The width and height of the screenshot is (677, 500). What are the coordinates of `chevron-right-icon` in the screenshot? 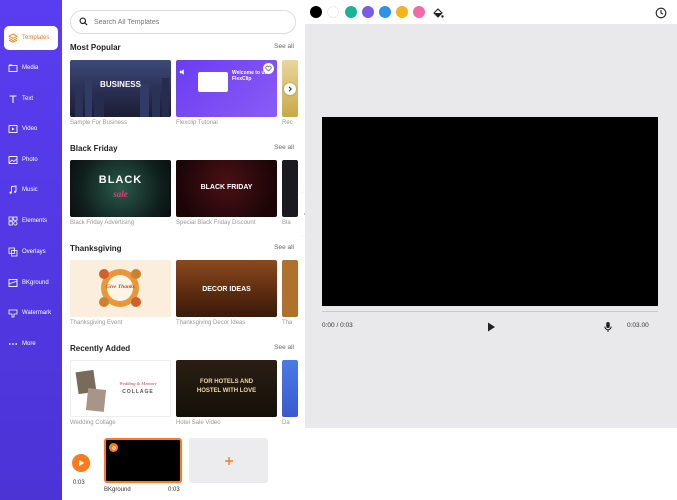 It's located at (290, 89).